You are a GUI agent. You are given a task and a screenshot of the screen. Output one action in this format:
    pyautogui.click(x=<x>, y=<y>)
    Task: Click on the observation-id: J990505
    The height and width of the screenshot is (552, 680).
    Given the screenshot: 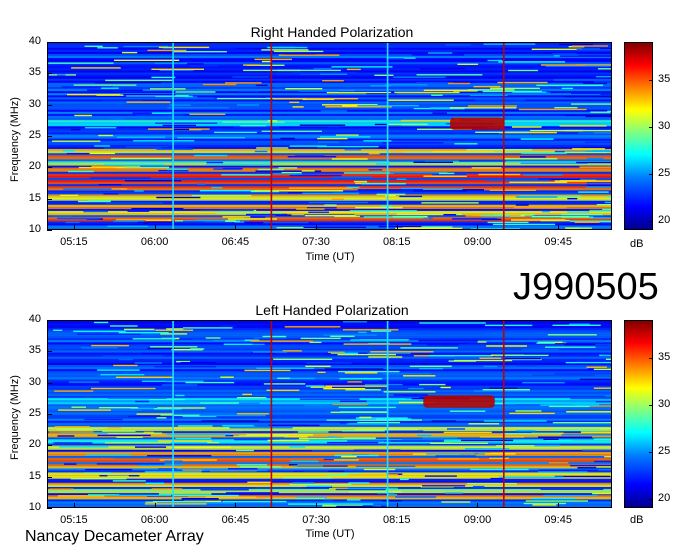 What is the action you would take?
    pyautogui.click(x=586, y=287)
    